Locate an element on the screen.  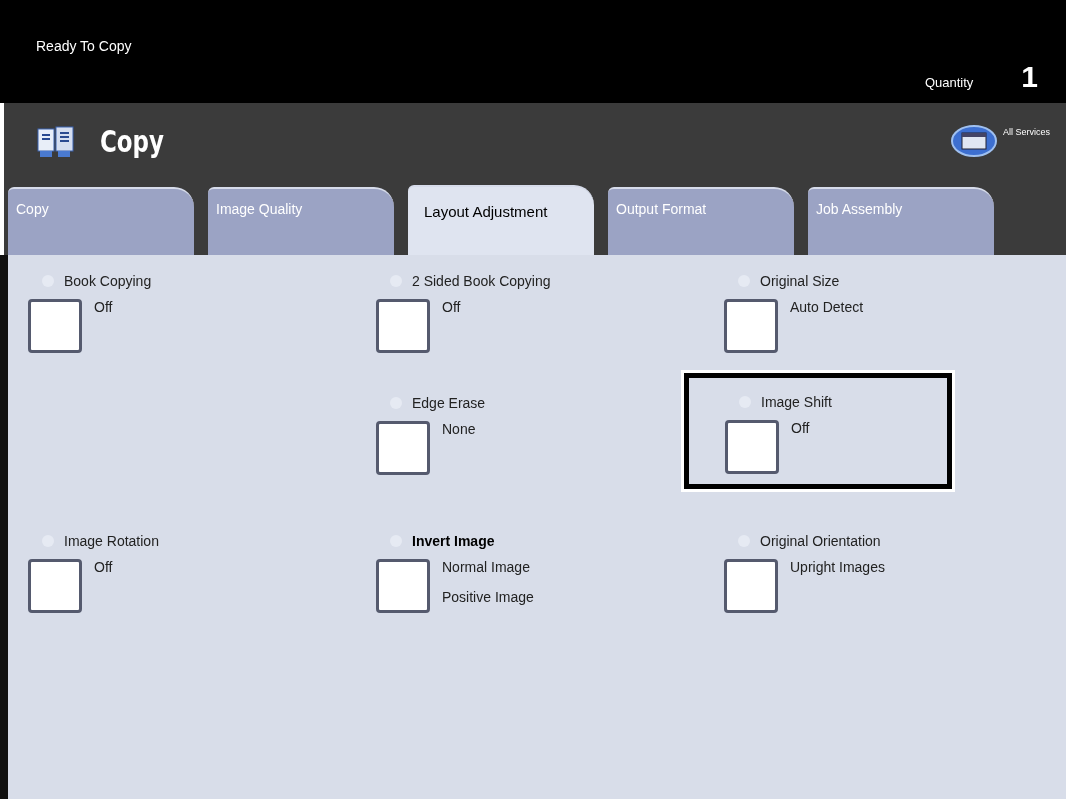
tab: Job Assembly is located at coordinates (901, 221).